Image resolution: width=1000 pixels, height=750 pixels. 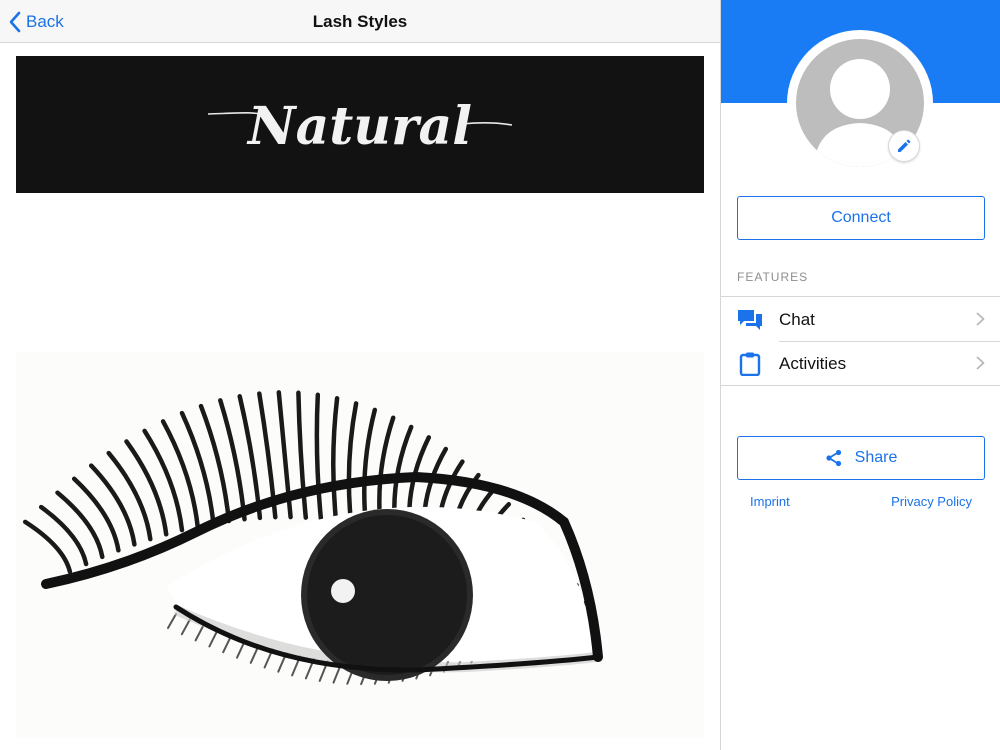 What do you see at coordinates (860, 503) in the screenshot?
I see `footer-links: Imprint Privacy Policy` at bounding box center [860, 503].